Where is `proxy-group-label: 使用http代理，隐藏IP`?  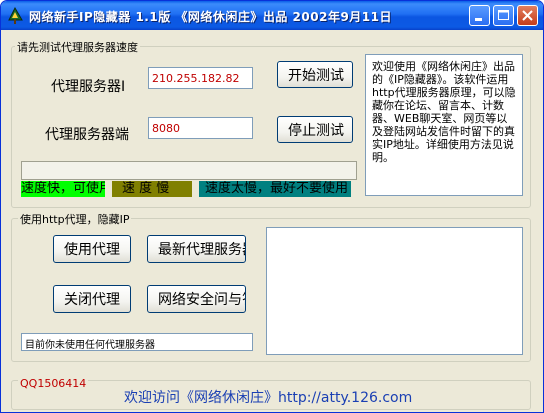
proxy-group-label: 使用http代理，隐藏IP is located at coordinates (75, 219).